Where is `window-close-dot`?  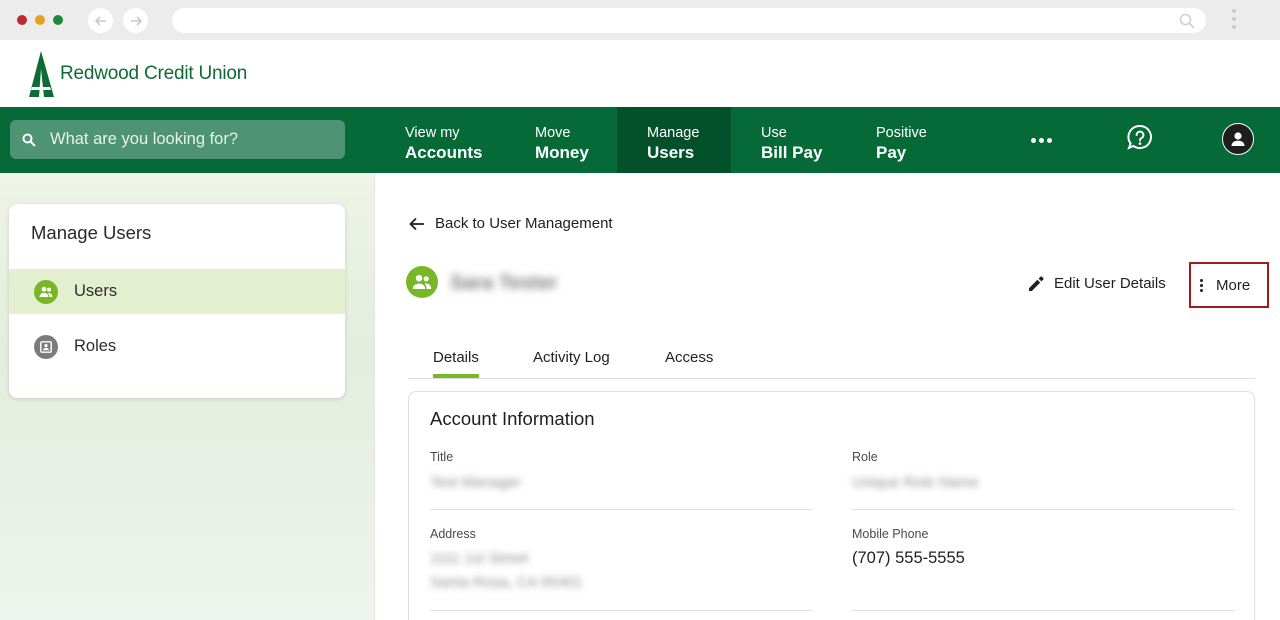 window-close-dot is located at coordinates (22, 20).